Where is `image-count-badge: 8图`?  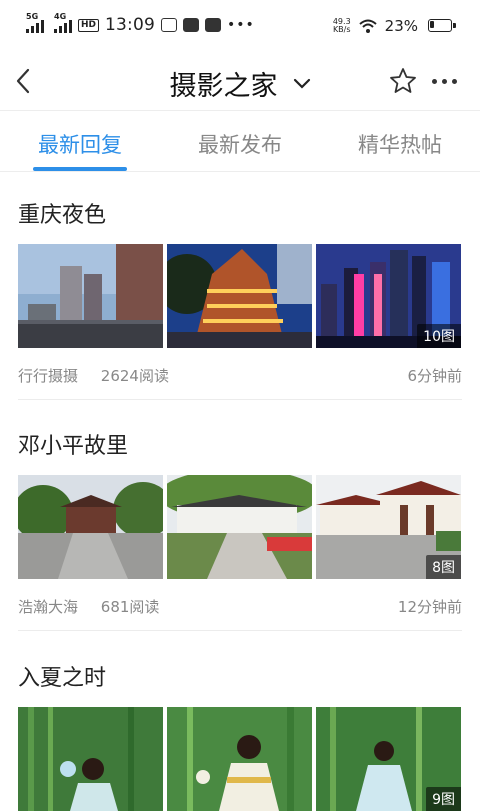 image-count-badge: 8图 is located at coordinates (443, 567).